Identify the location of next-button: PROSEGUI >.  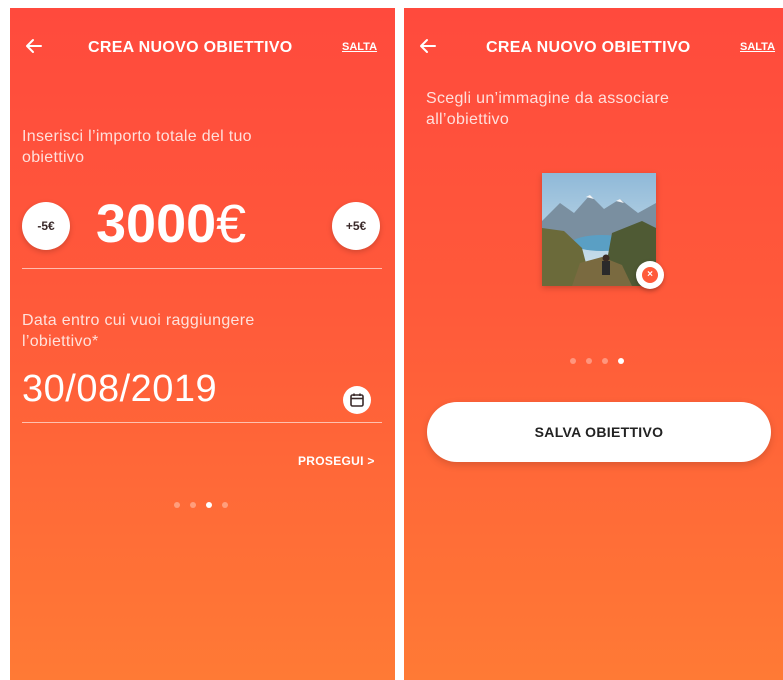
(336, 461).